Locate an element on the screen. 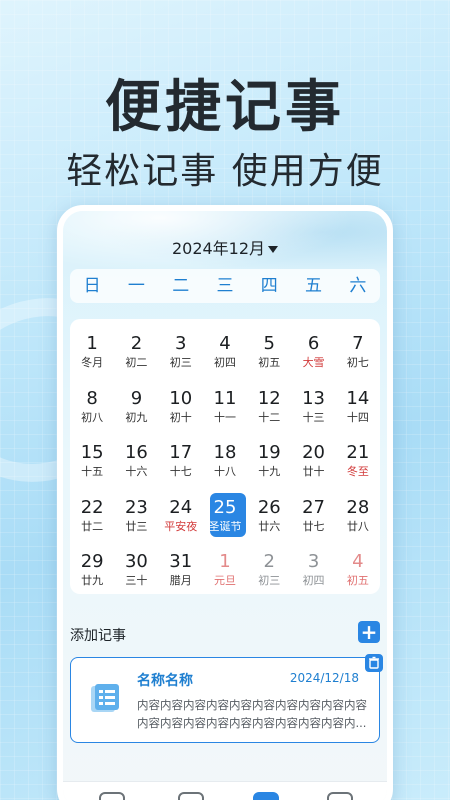 The height and width of the screenshot is (800, 450). calendar-day: 23 廿三 is located at coordinates (136, 516).